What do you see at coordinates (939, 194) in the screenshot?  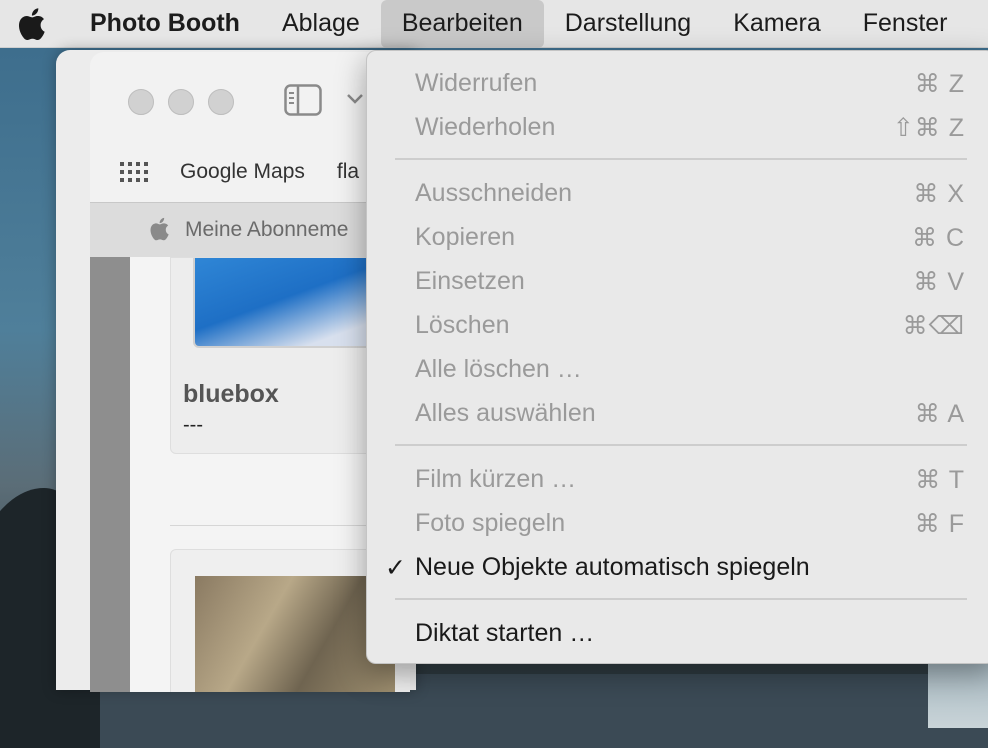 I see `menu-item-shortcut: ⌘ X` at bounding box center [939, 194].